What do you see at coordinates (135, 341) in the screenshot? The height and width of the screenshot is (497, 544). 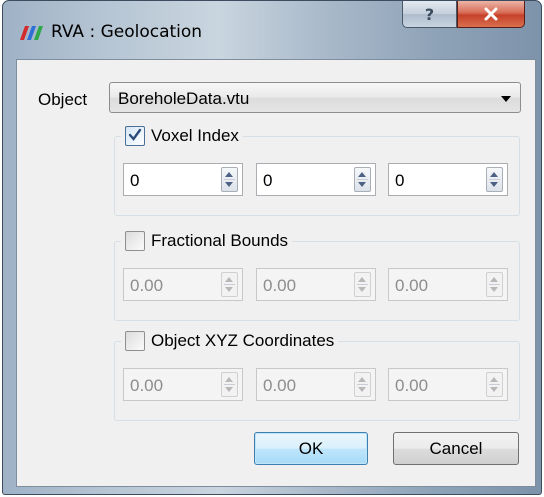 I see `object-xyz-checkbox` at bounding box center [135, 341].